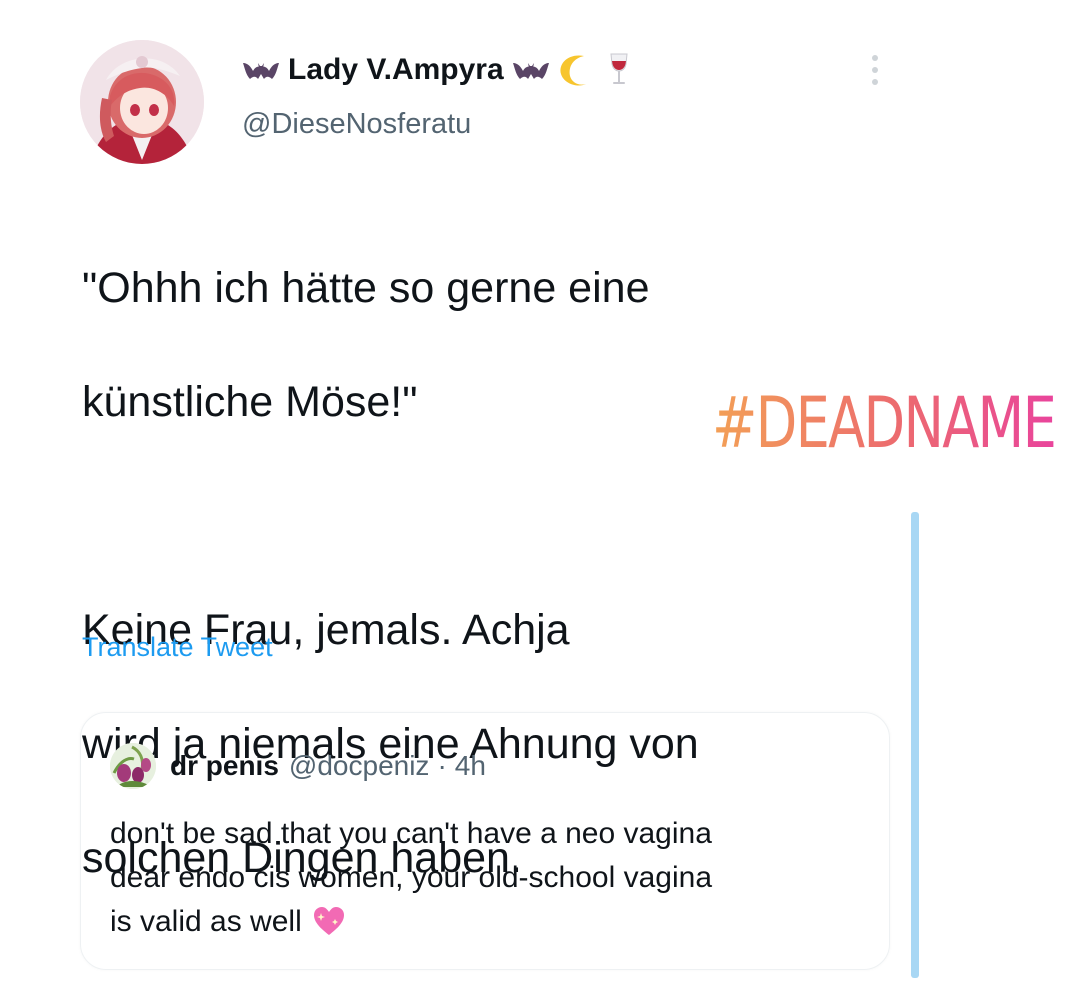  Describe the element at coordinates (619, 70) in the screenshot. I see `wine-glass-icon` at that location.